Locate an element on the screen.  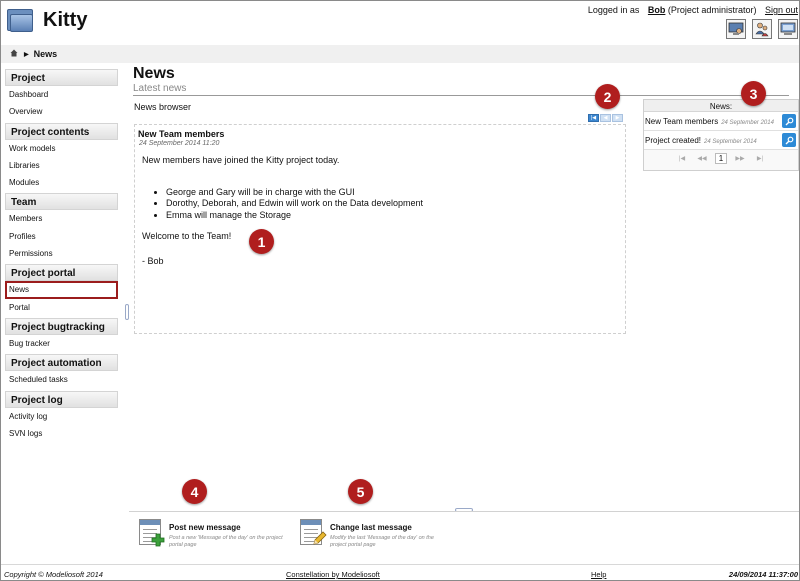
sidebar-item-work-models: Work models is located at coordinates (61, 148).